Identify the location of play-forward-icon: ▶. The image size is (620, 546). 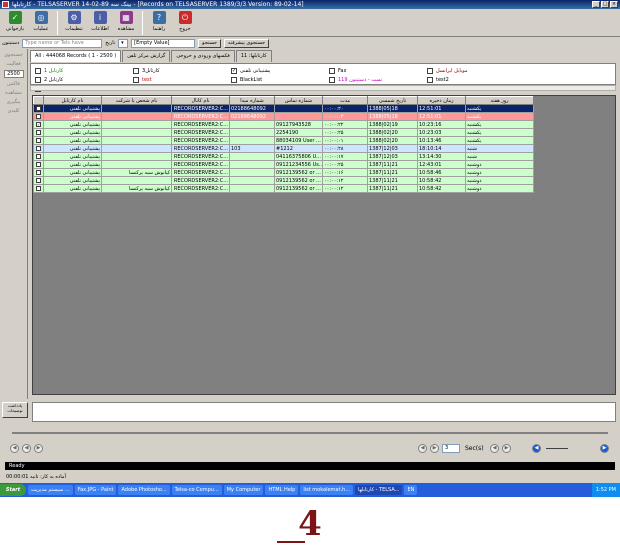
(506, 448).